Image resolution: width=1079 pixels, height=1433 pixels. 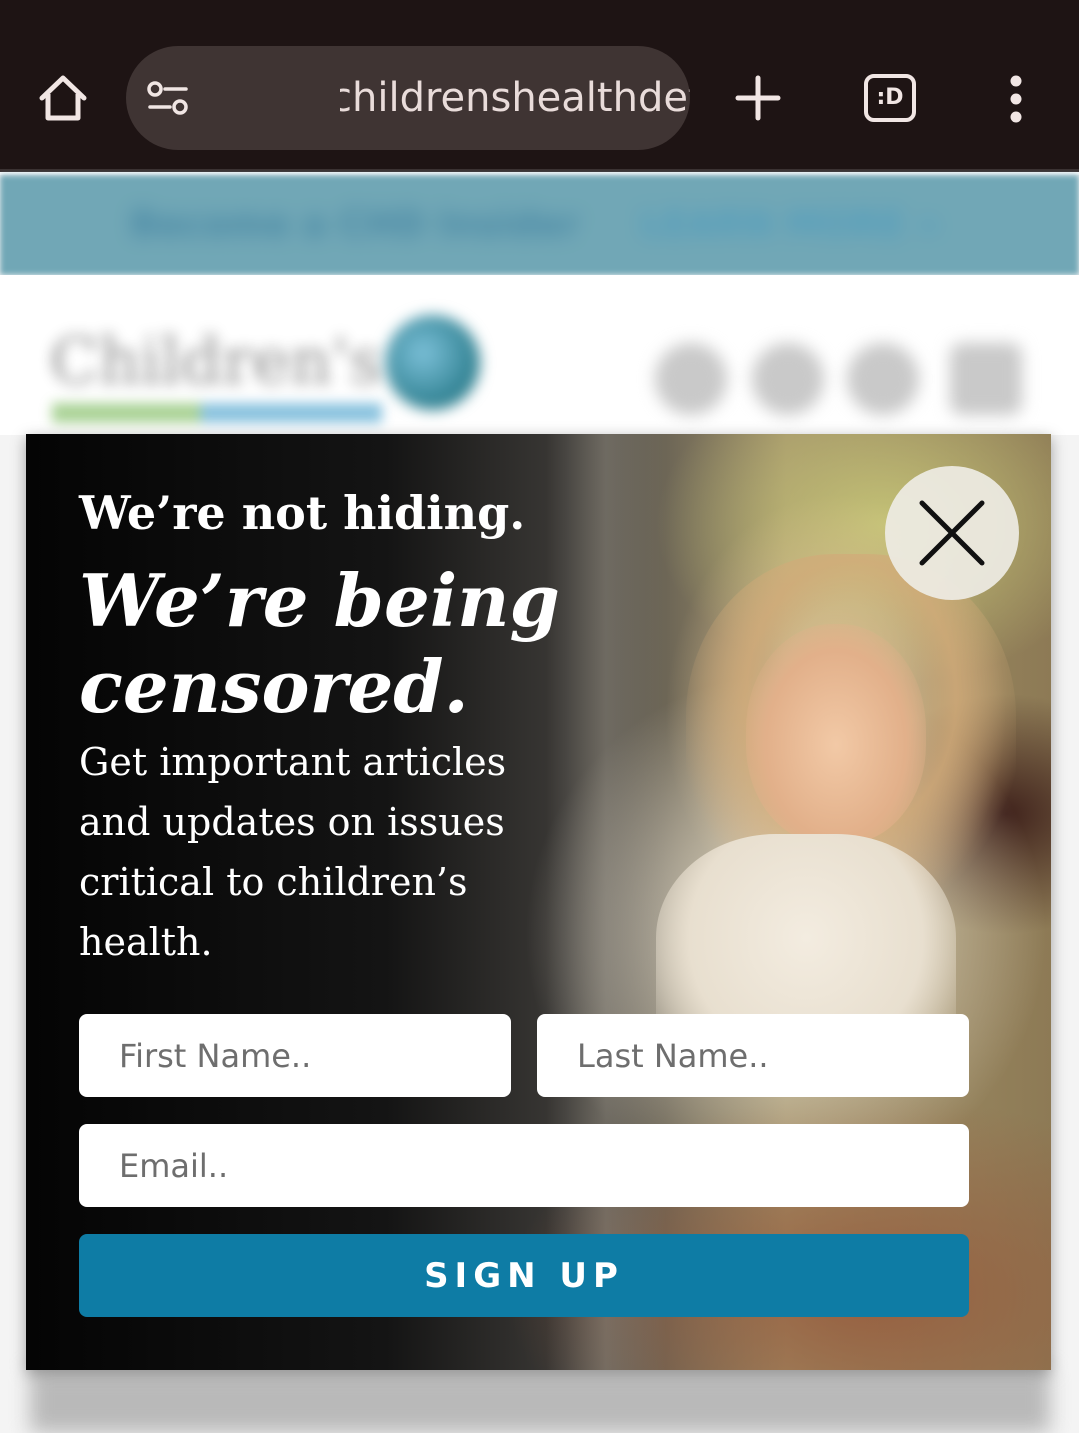 I want to click on tab-switcher-icon: :D, so click(x=890, y=98).